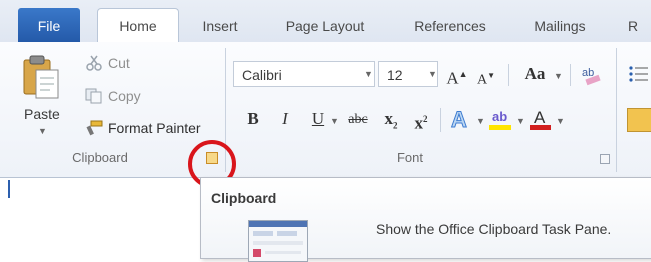  Describe the element at coordinates (325, 26) in the screenshot. I see `tab-page-layout: Page Layout` at that location.